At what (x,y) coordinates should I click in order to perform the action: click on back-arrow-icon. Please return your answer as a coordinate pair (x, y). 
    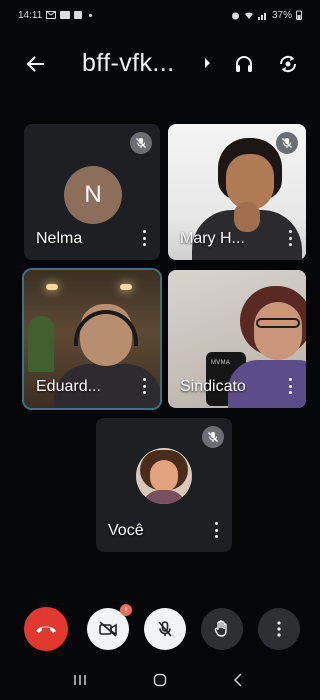
    Looking at the image, I should click on (35, 64).